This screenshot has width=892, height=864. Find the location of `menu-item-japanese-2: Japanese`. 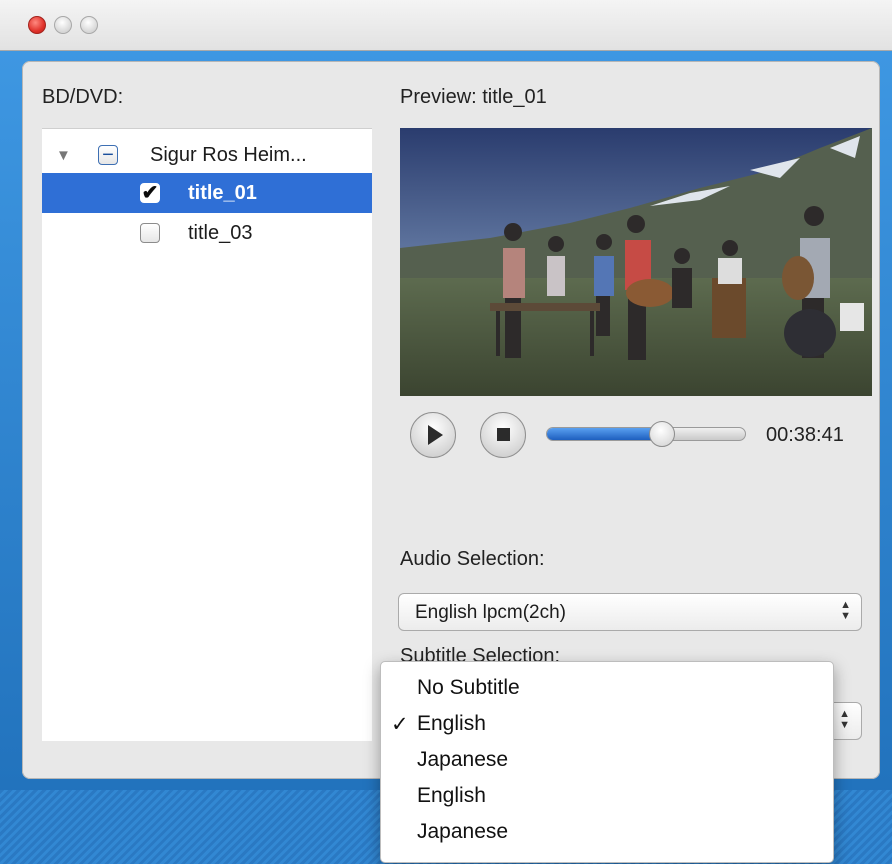

menu-item-japanese-2: Japanese is located at coordinates (606, 832).